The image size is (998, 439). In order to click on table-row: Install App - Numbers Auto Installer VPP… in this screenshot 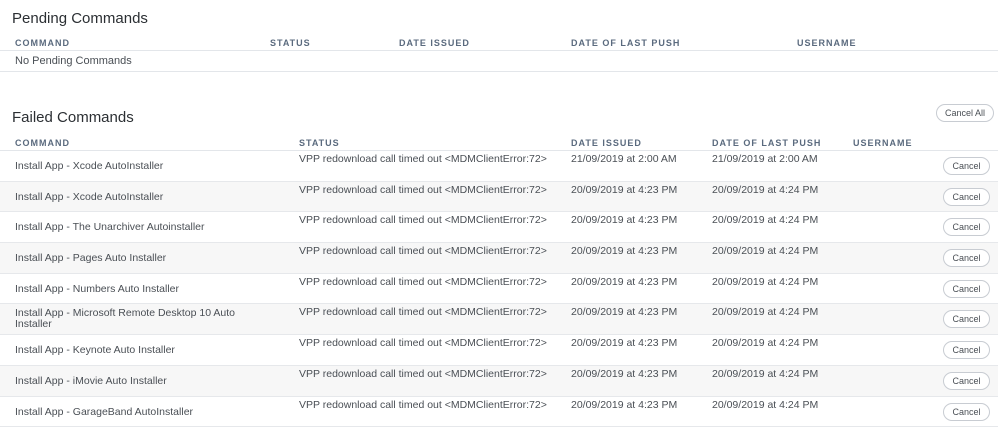, I will do `click(499, 289)`.